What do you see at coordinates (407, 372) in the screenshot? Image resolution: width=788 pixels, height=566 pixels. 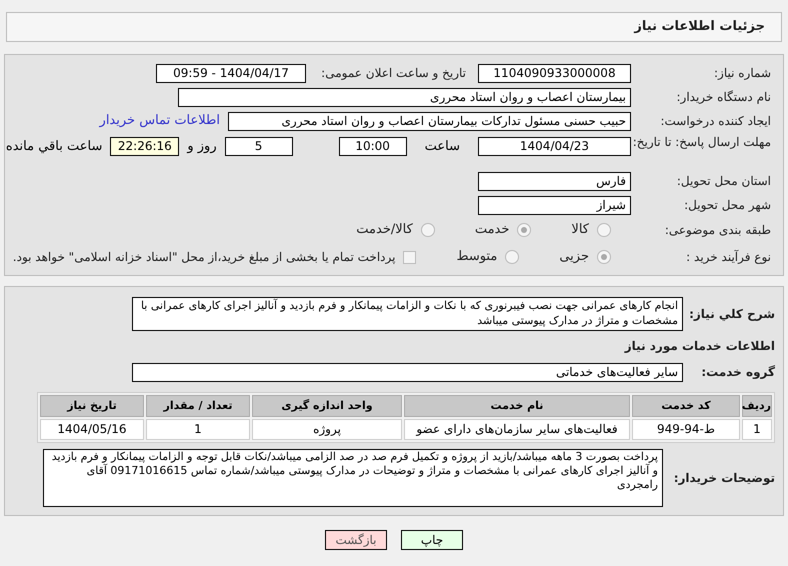 I see `text-field: سایر فعالیت‌های خدماتی` at bounding box center [407, 372].